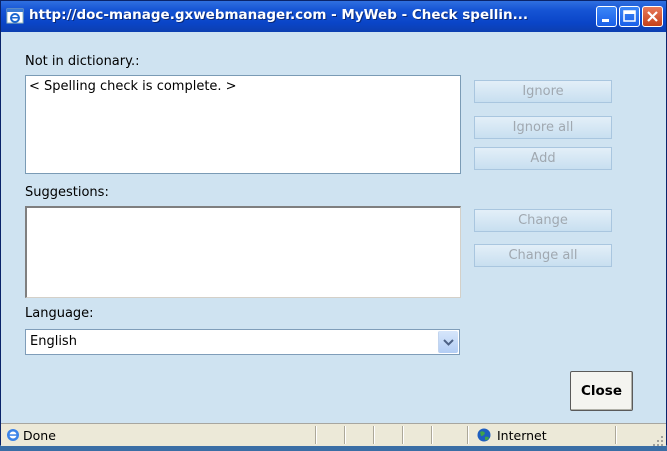  Describe the element at coordinates (133, 86) in the screenshot. I see `not-in-dictionary-text: < Spelling check is complete. >` at that location.